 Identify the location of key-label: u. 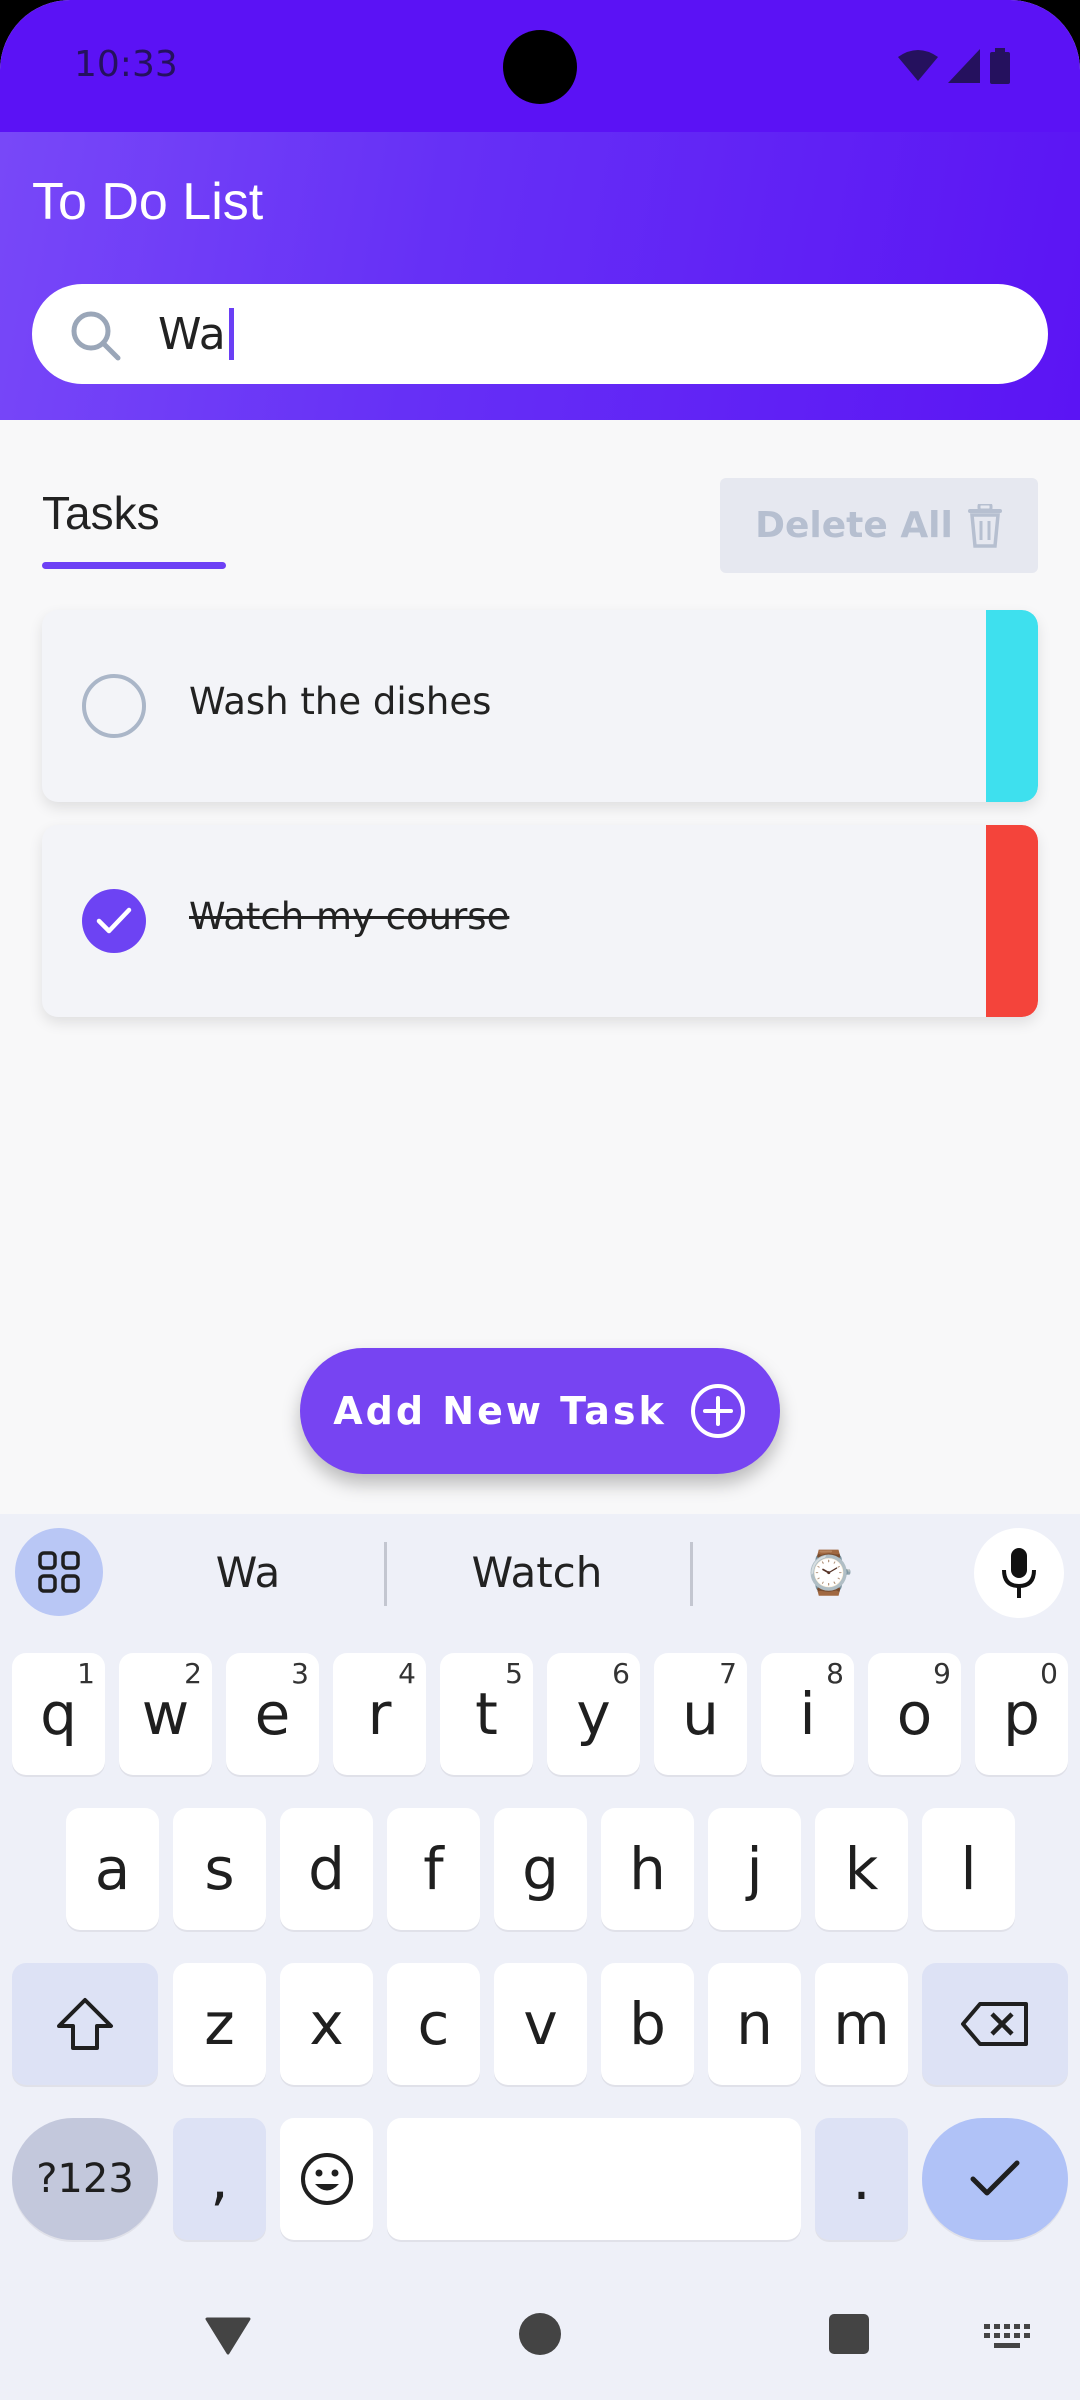
(700, 1714).